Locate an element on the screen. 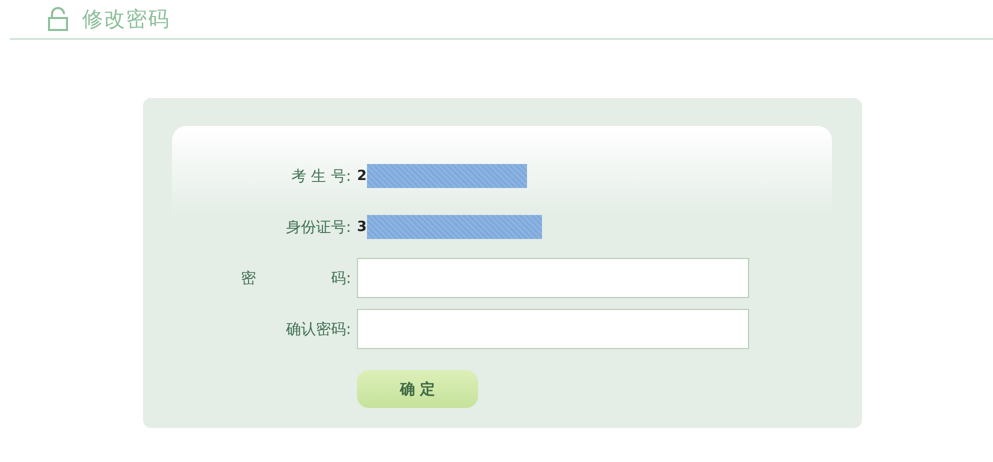  field-value: 2 is located at coordinates (362, 176).